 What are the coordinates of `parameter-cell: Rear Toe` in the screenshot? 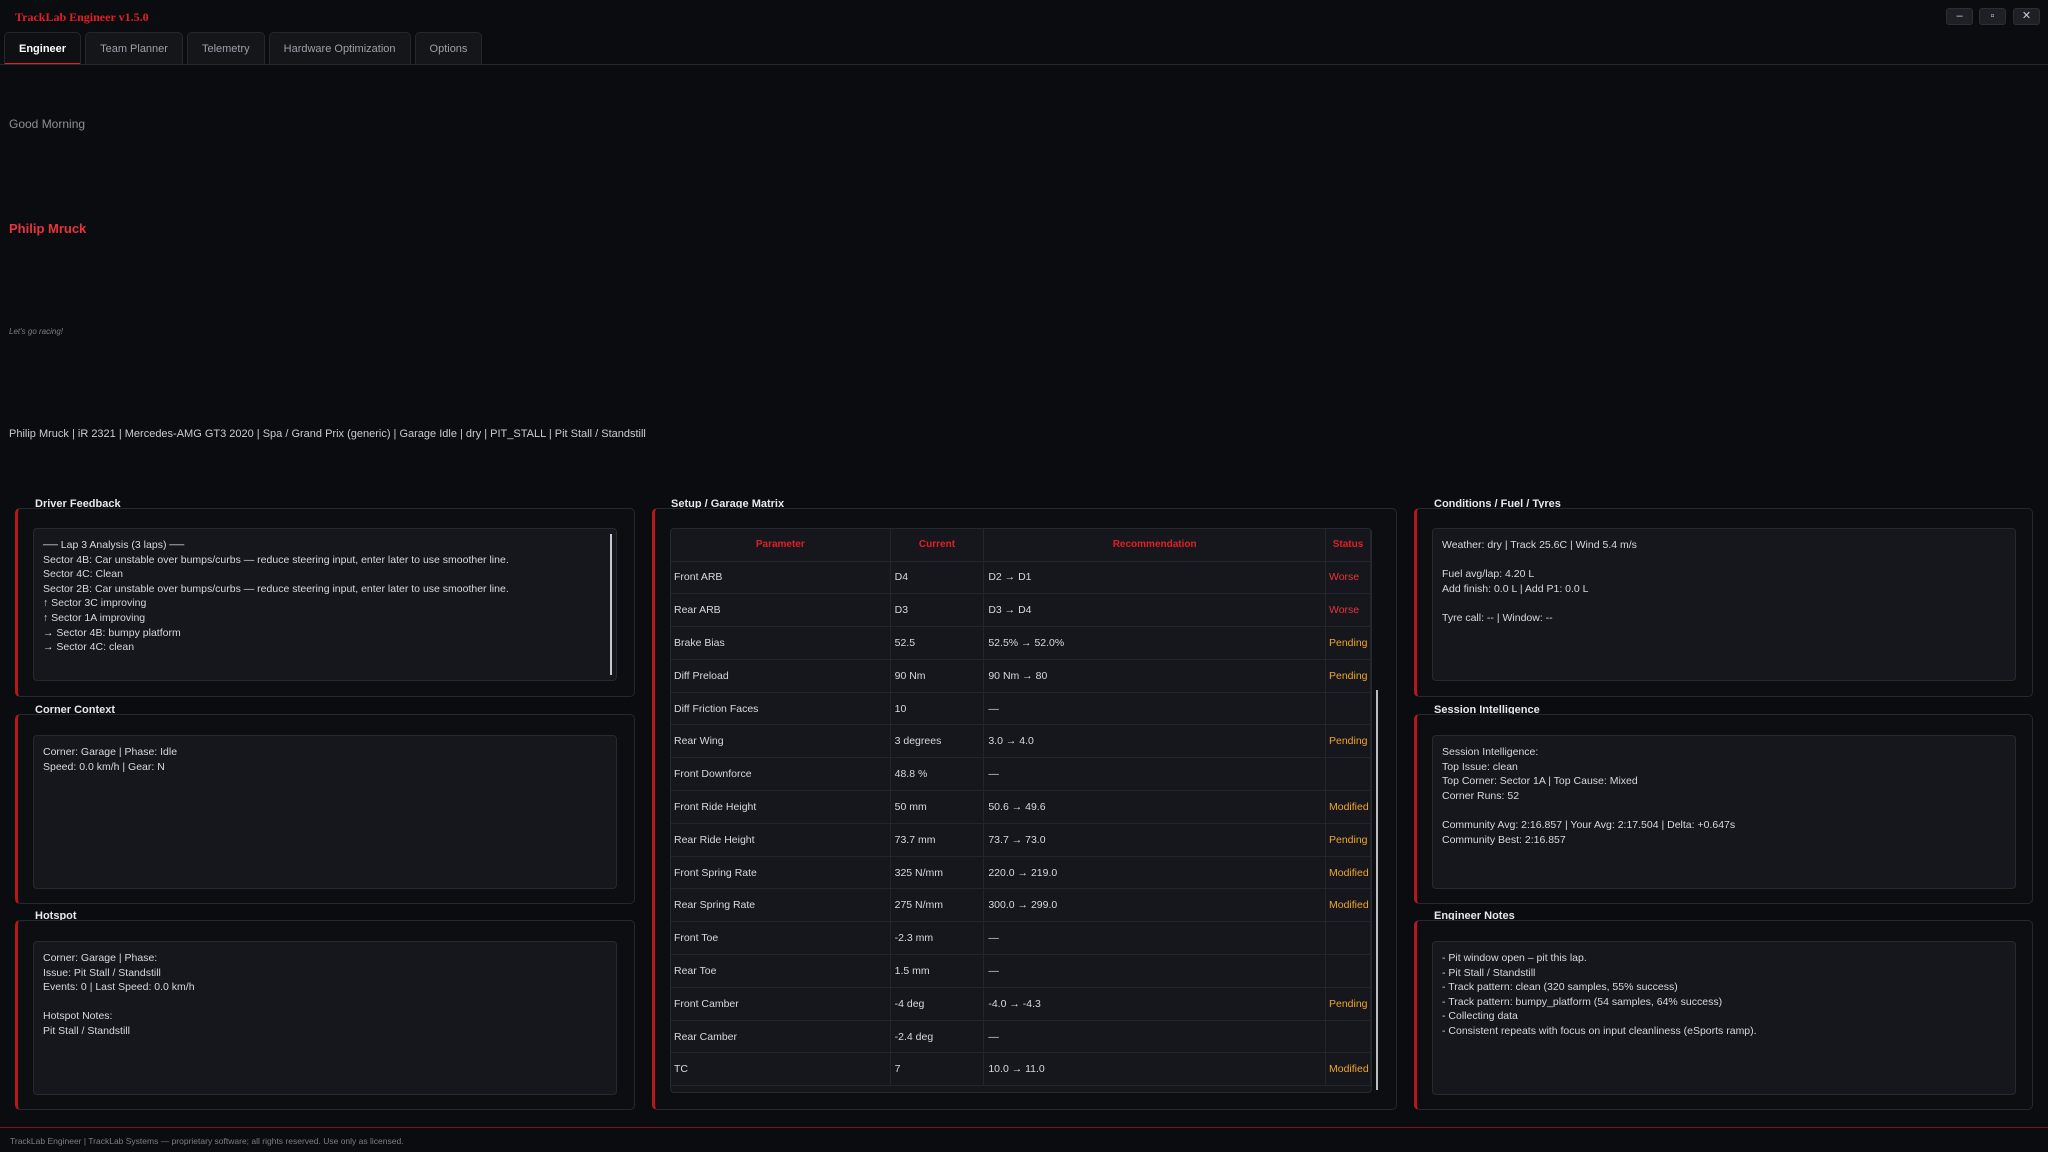 It's located at (781, 971).